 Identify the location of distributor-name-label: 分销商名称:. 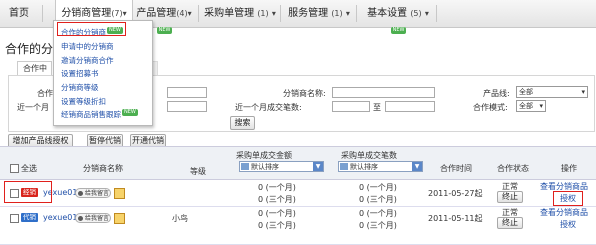
(304, 93).